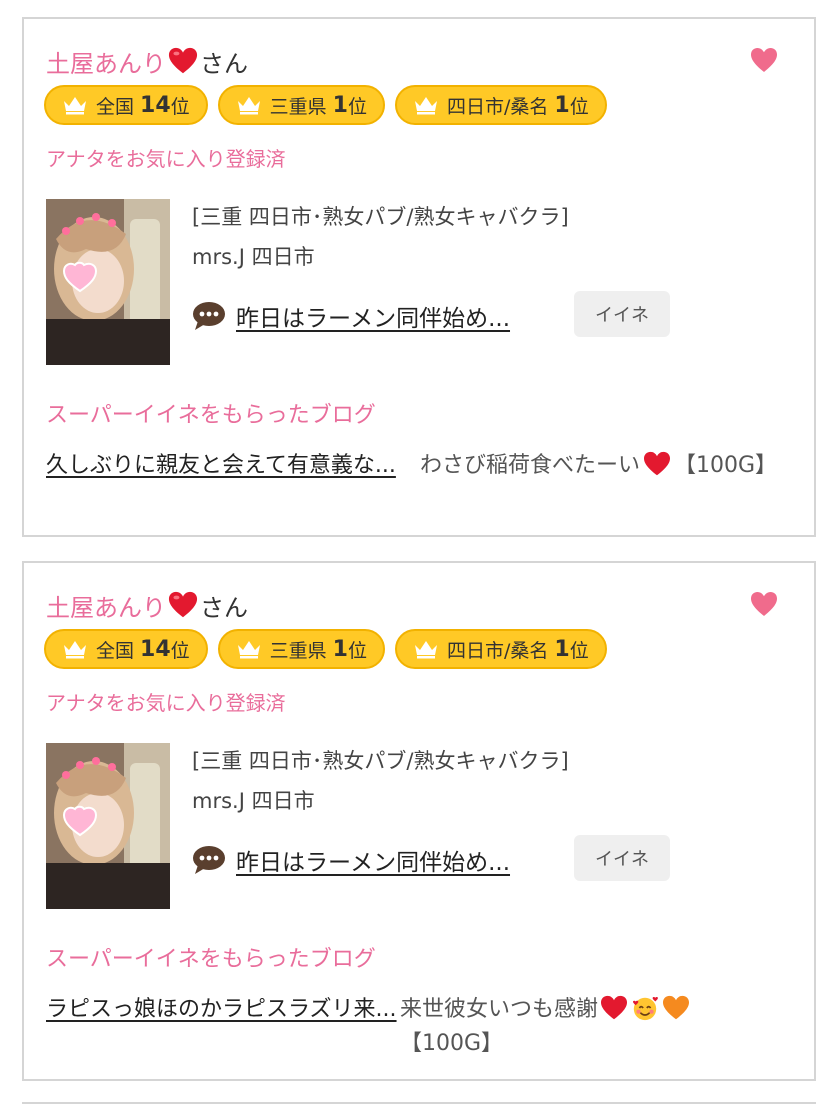 The image size is (840, 1105). What do you see at coordinates (676, 1007) in the screenshot?
I see `orange-heart-emoji-icon` at bounding box center [676, 1007].